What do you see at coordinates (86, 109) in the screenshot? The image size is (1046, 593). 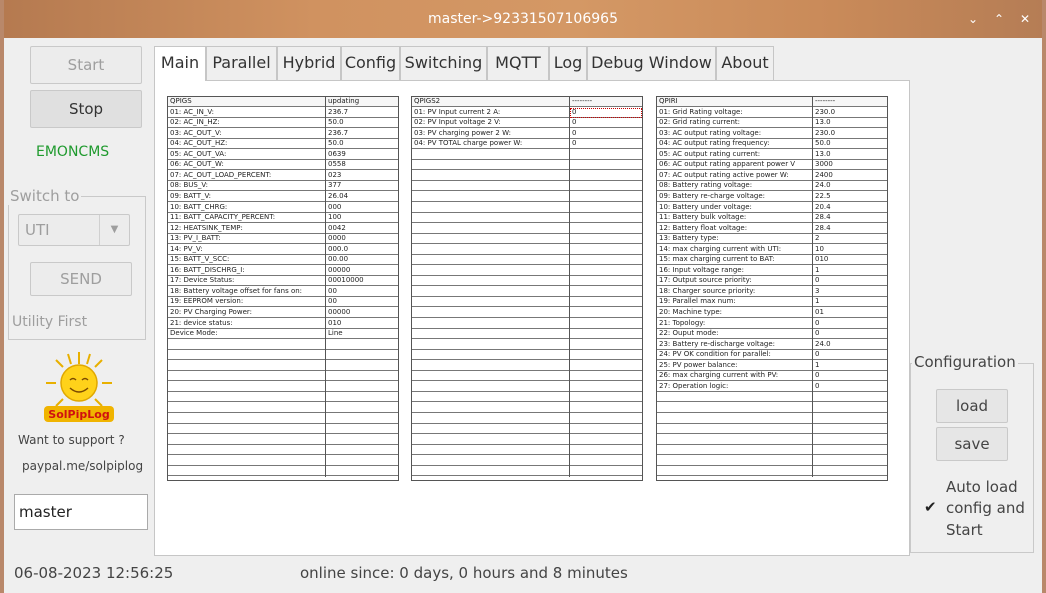 I see `stop-button: Stop` at bounding box center [86, 109].